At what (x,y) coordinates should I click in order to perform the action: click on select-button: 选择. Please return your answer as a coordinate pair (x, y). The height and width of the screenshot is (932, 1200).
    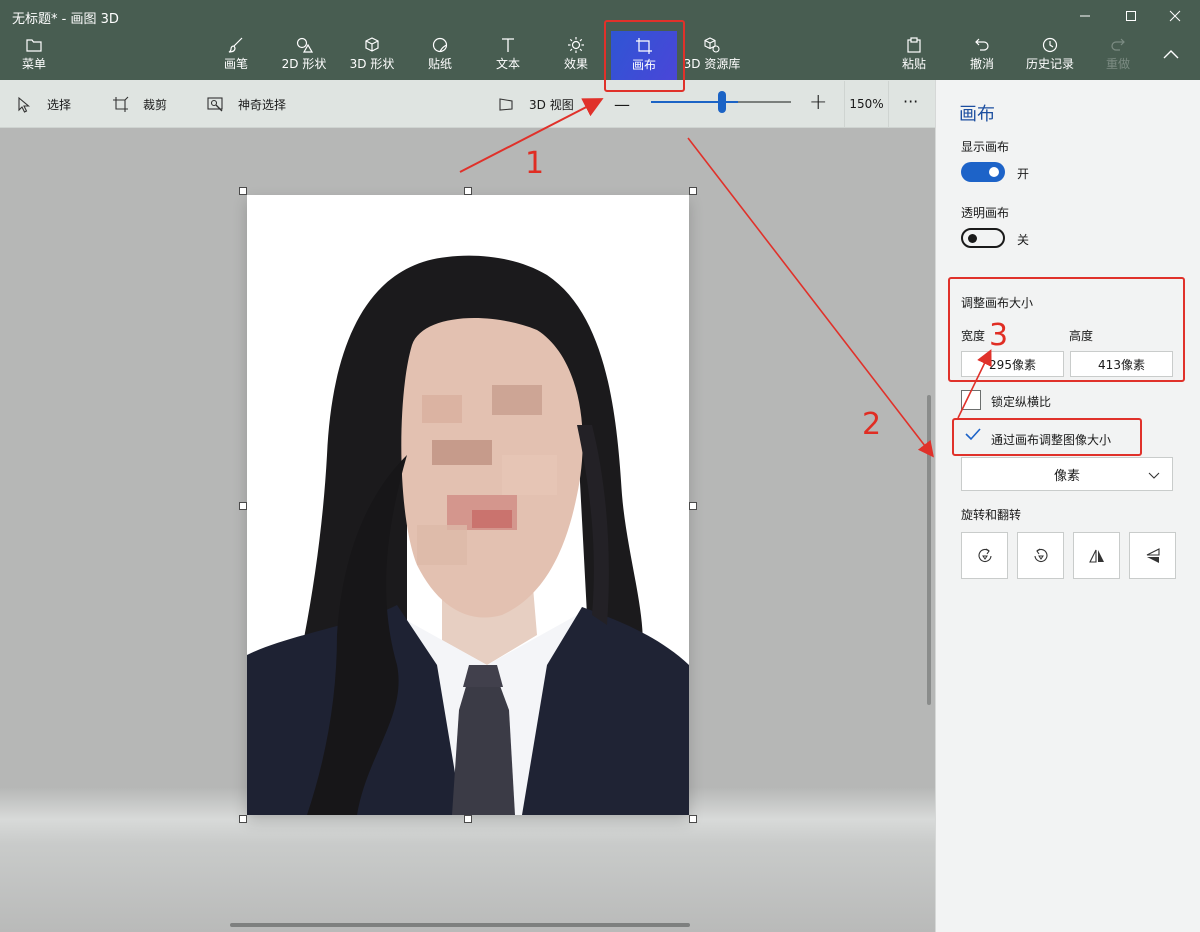
    Looking at the image, I should click on (43, 104).